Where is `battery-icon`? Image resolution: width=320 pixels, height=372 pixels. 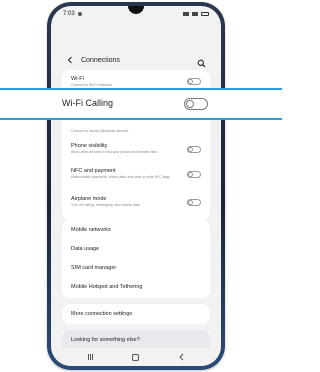 battery-icon is located at coordinates (205, 14).